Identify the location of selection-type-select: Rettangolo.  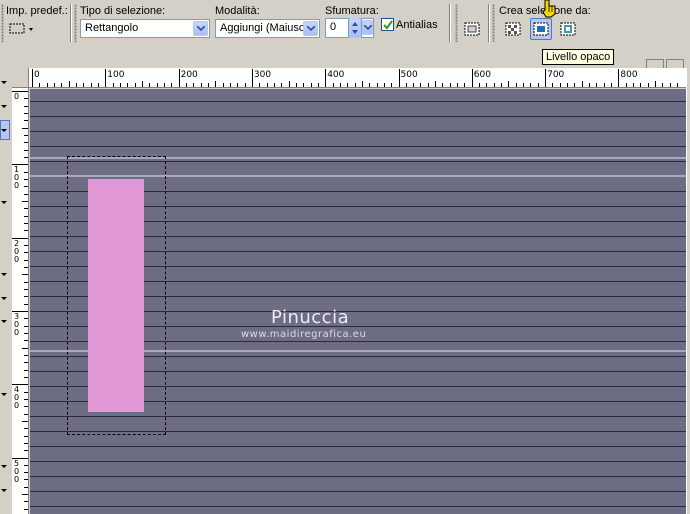
(145, 28).